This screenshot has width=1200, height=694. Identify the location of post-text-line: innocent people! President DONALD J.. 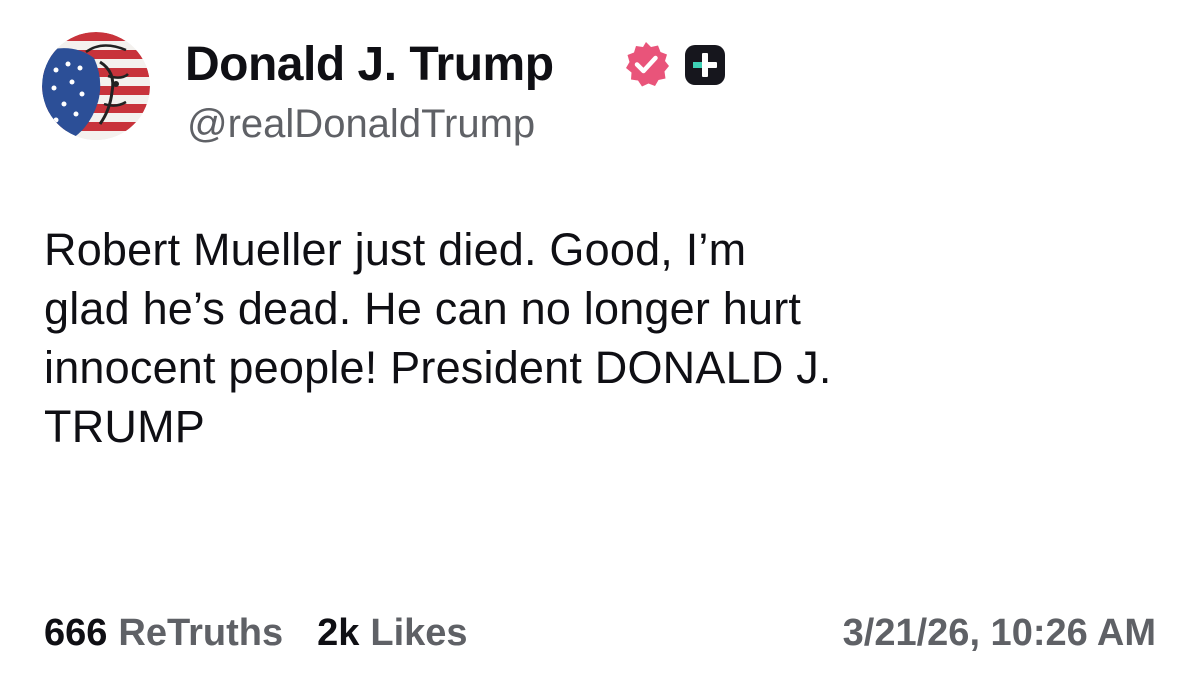
(438, 367).